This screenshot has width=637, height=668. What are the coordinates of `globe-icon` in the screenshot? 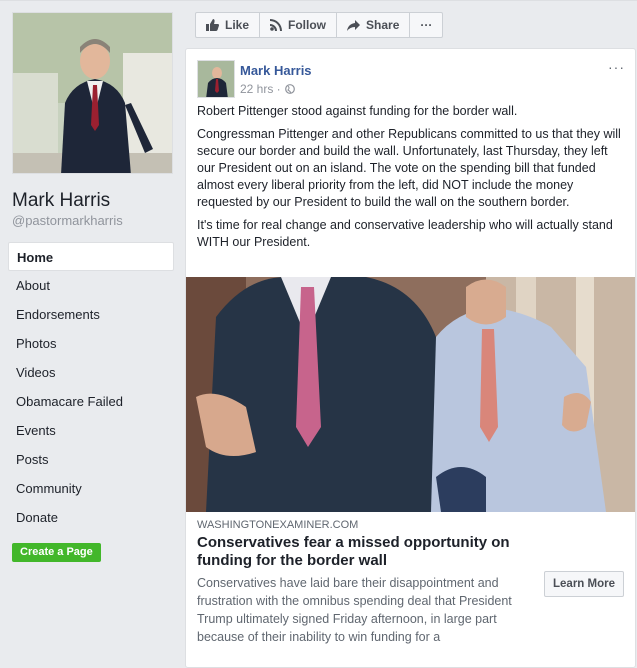 It's located at (289, 89).